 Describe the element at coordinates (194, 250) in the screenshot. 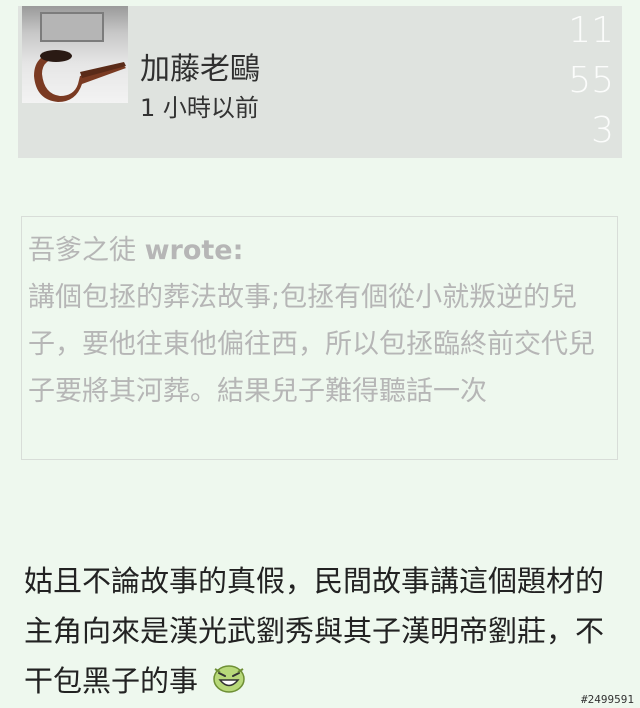

I see `quote-wrote-label: wrote:` at that location.